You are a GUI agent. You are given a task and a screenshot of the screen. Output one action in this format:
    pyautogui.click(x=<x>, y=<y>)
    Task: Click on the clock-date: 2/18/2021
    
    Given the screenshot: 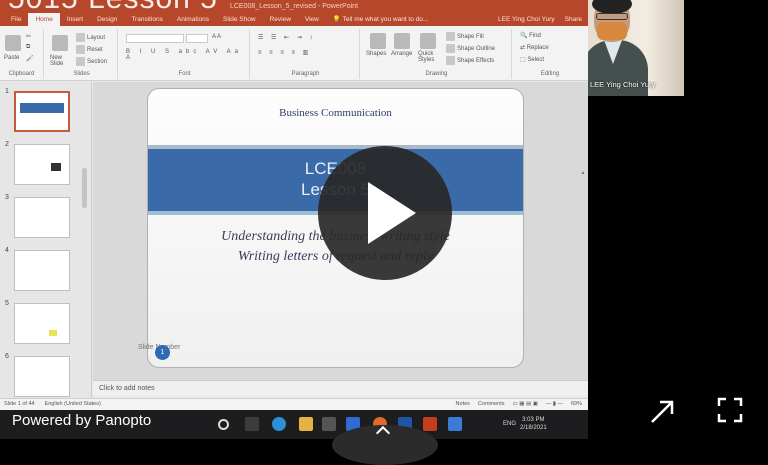 What is the action you would take?
    pyautogui.click(x=533, y=428)
    